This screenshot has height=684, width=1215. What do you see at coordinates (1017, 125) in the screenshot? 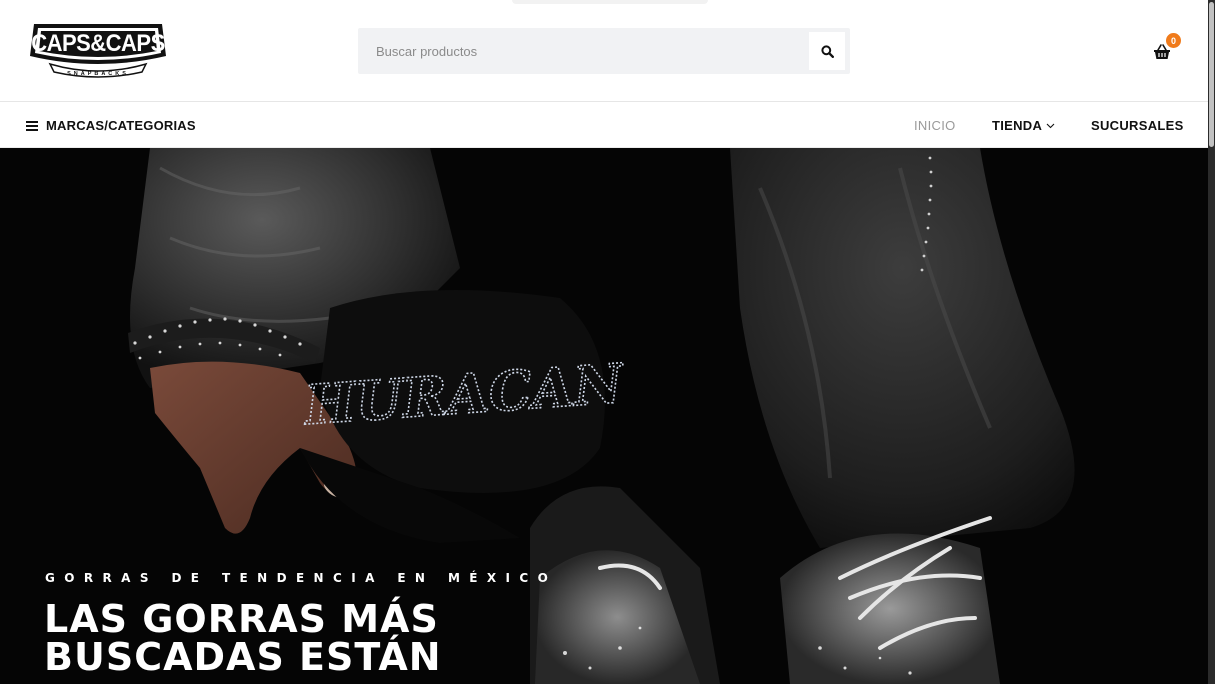
I see `nav-item-tienda-label: TIENDA` at bounding box center [1017, 125].